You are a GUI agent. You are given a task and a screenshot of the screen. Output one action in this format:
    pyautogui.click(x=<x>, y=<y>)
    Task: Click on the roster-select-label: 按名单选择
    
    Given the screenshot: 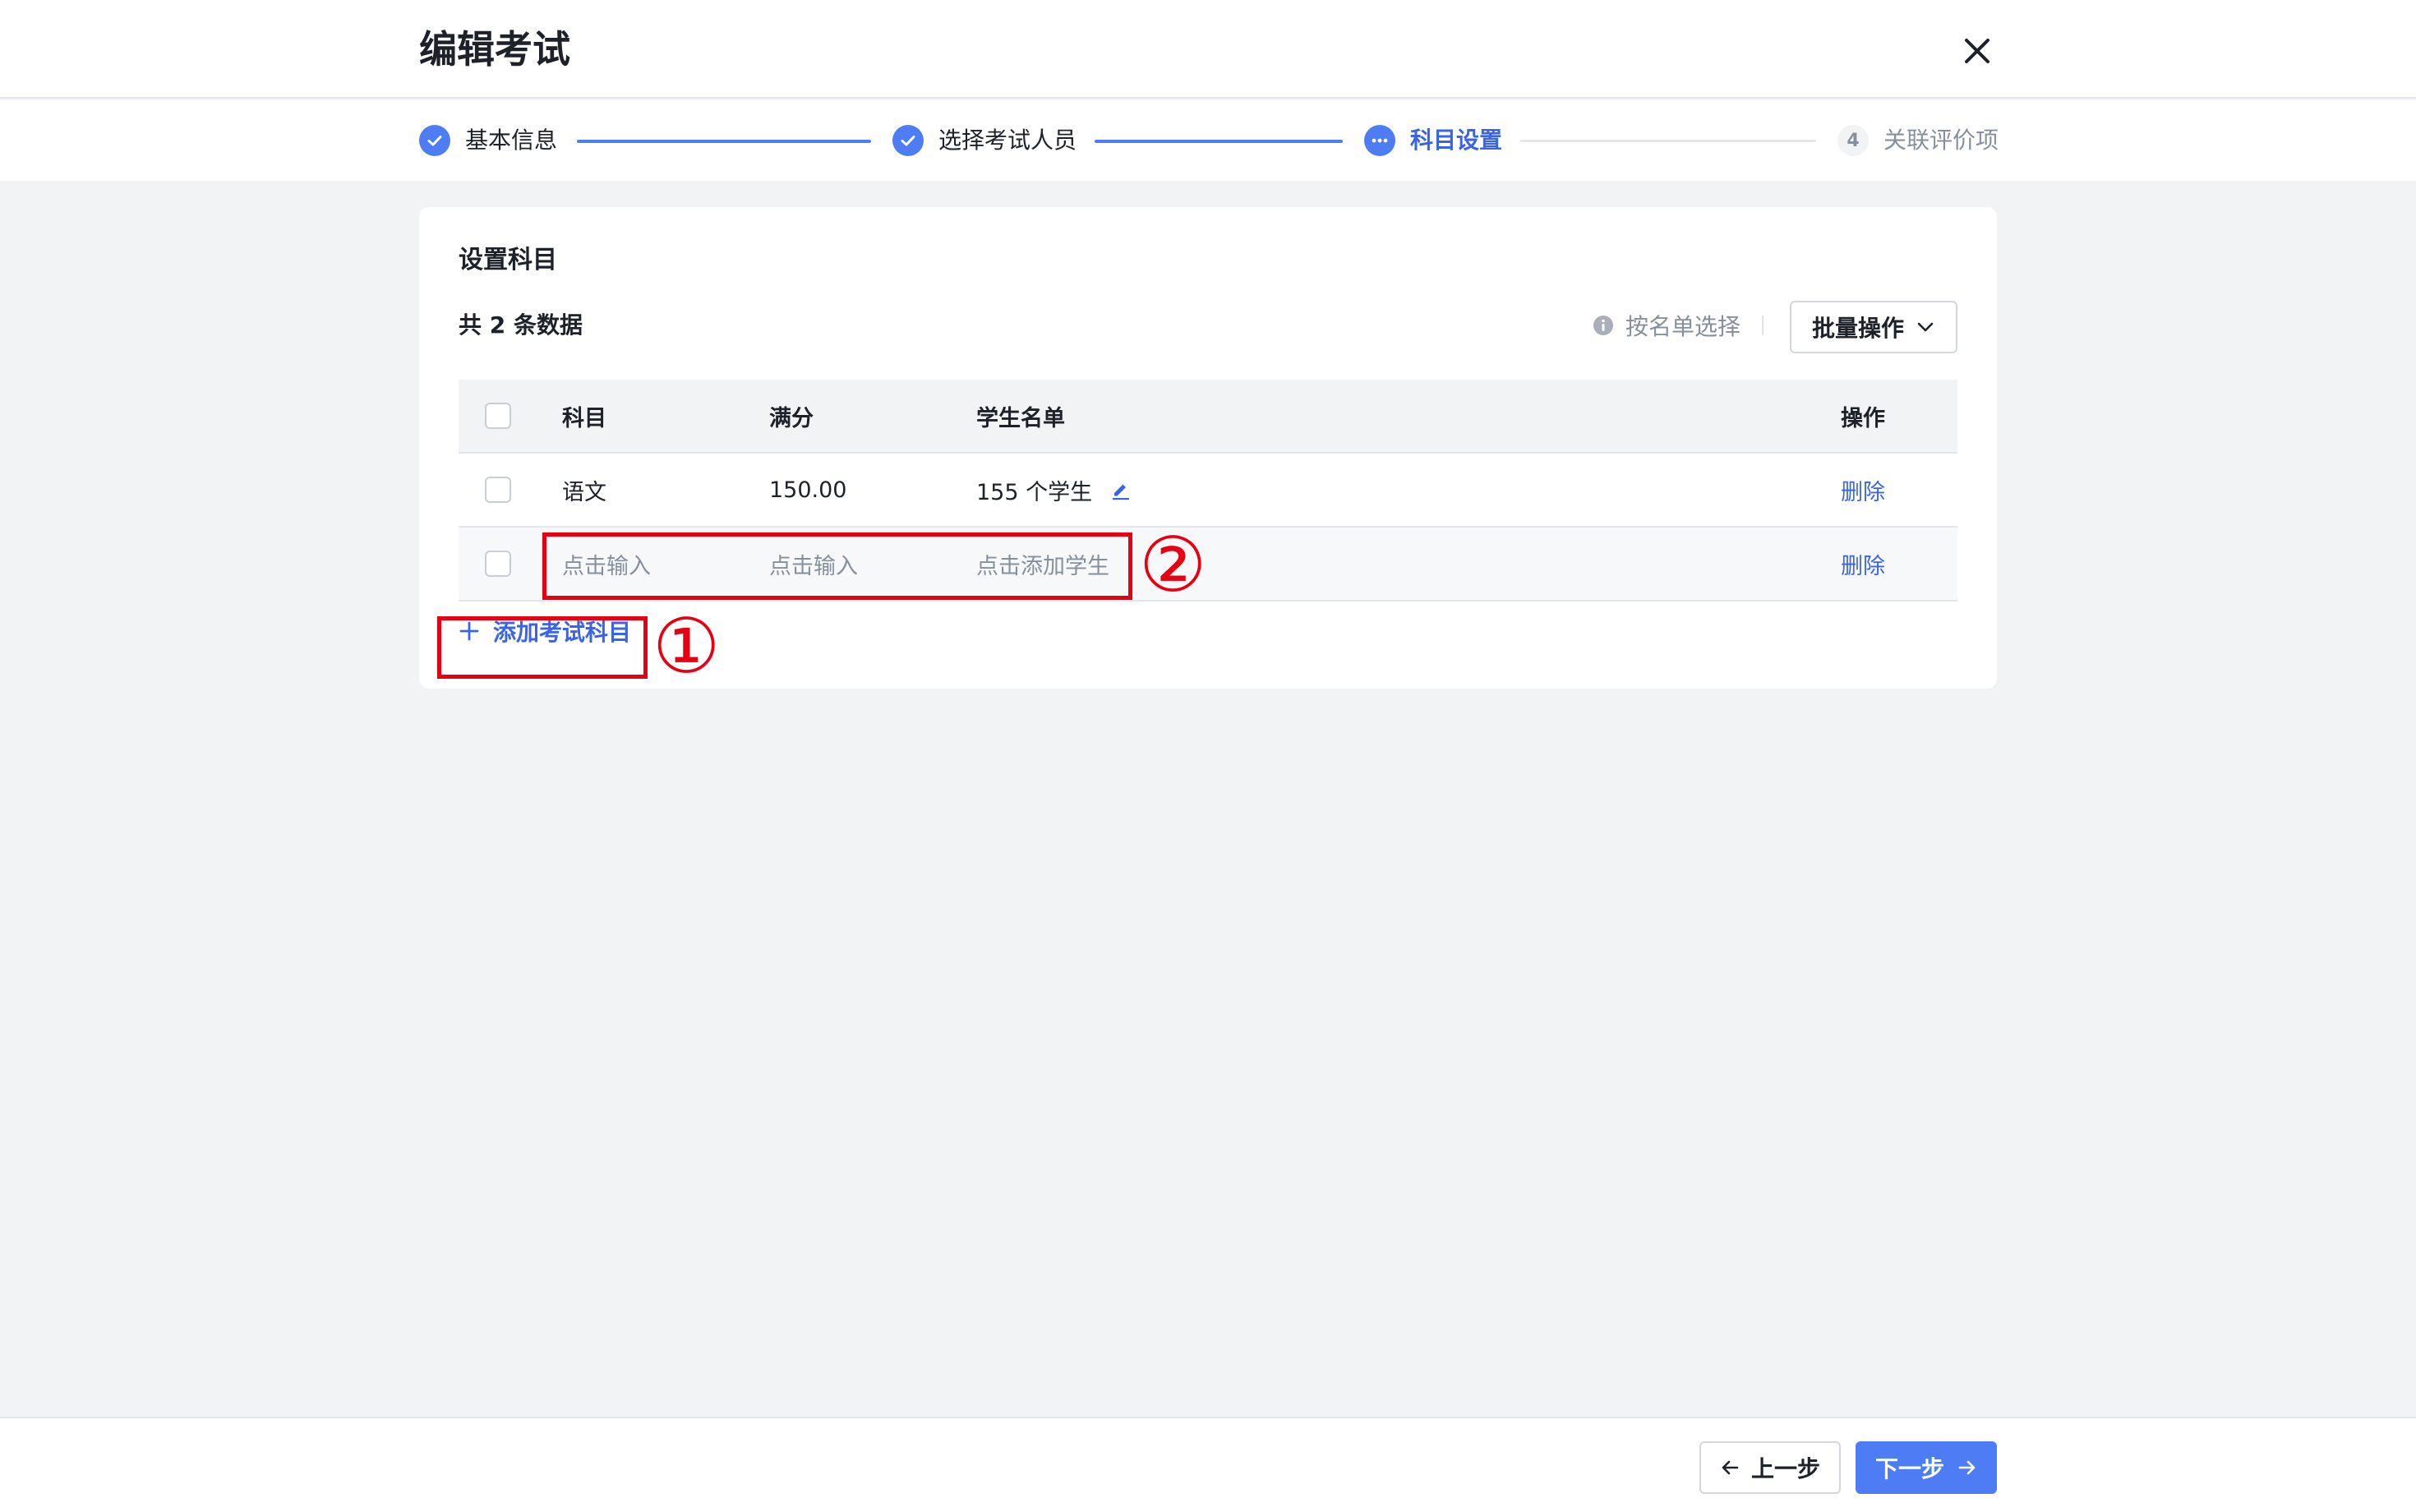 What is the action you would take?
    pyautogui.click(x=1683, y=326)
    